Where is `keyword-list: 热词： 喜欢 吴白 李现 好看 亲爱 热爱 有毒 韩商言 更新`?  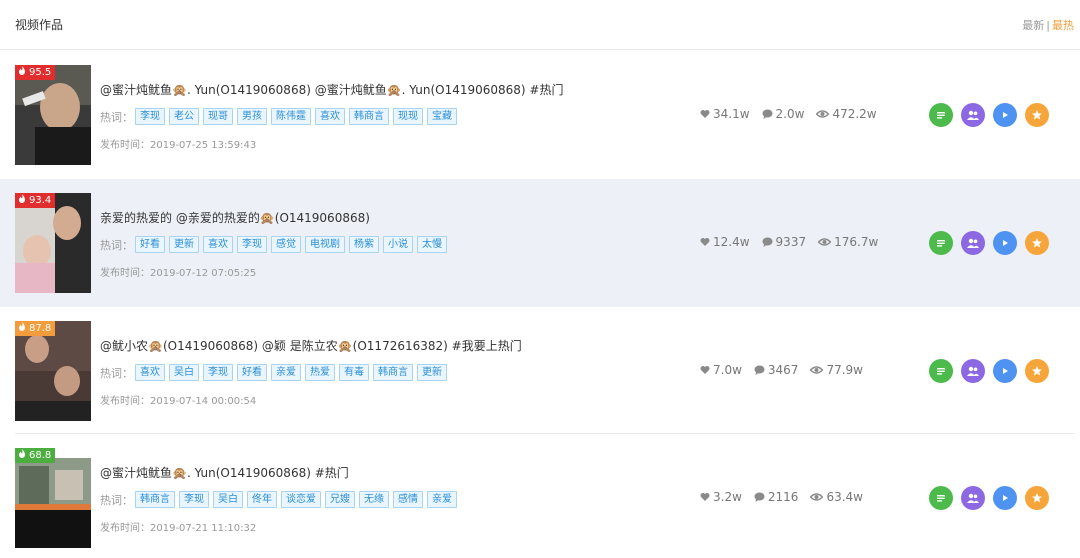
keyword-list: 热词： 喜欢 吴白 李现 好看 亲爱 热爱 有毒 韩商言 更新 is located at coordinates (275, 372).